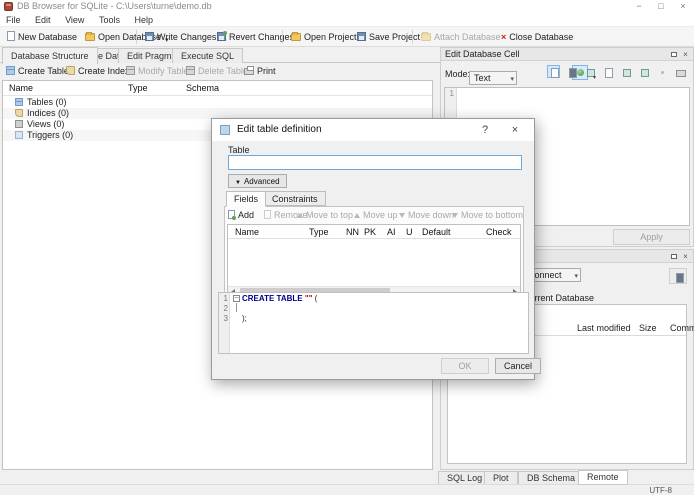 The height and width of the screenshot is (495, 694). I want to click on minimize-button: −, so click(639, 6).